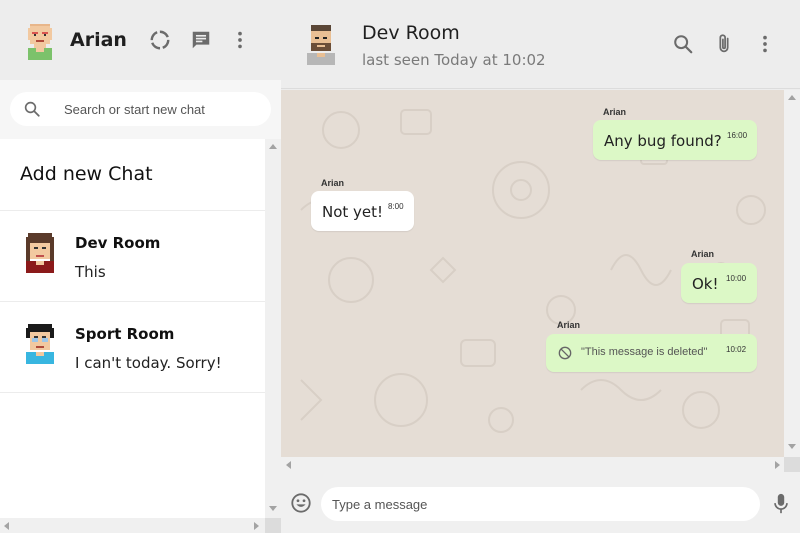 This screenshot has width=800, height=533. What do you see at coordinates (396, 206) in the screenshot?
I see `message-time: 8:00` at bounding box center [396, 206].